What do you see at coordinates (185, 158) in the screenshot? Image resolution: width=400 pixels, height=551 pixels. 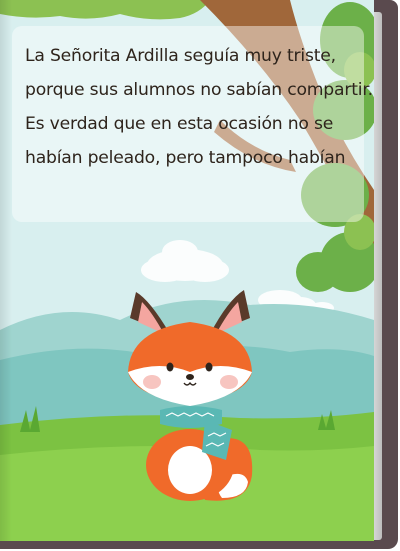 I see `story-line-4: habían peleado, pero tampoco habían` at bounding box center [185, 158].